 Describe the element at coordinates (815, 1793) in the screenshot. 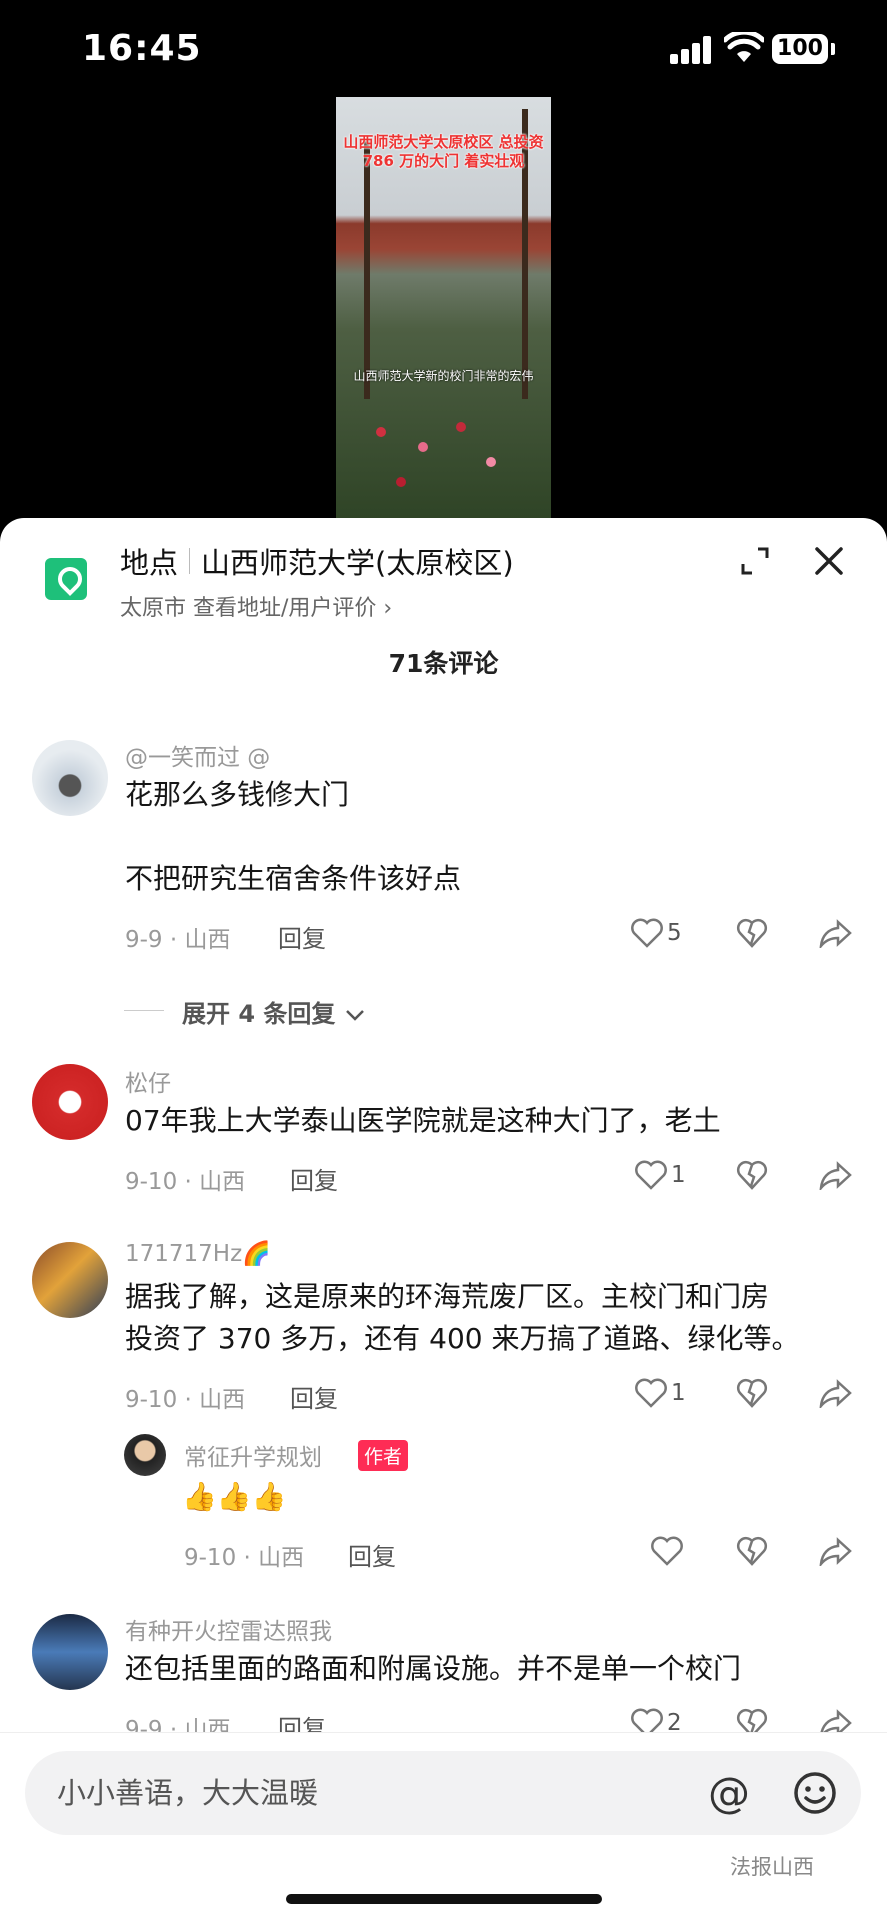

I see `emoji-icon` at that location.